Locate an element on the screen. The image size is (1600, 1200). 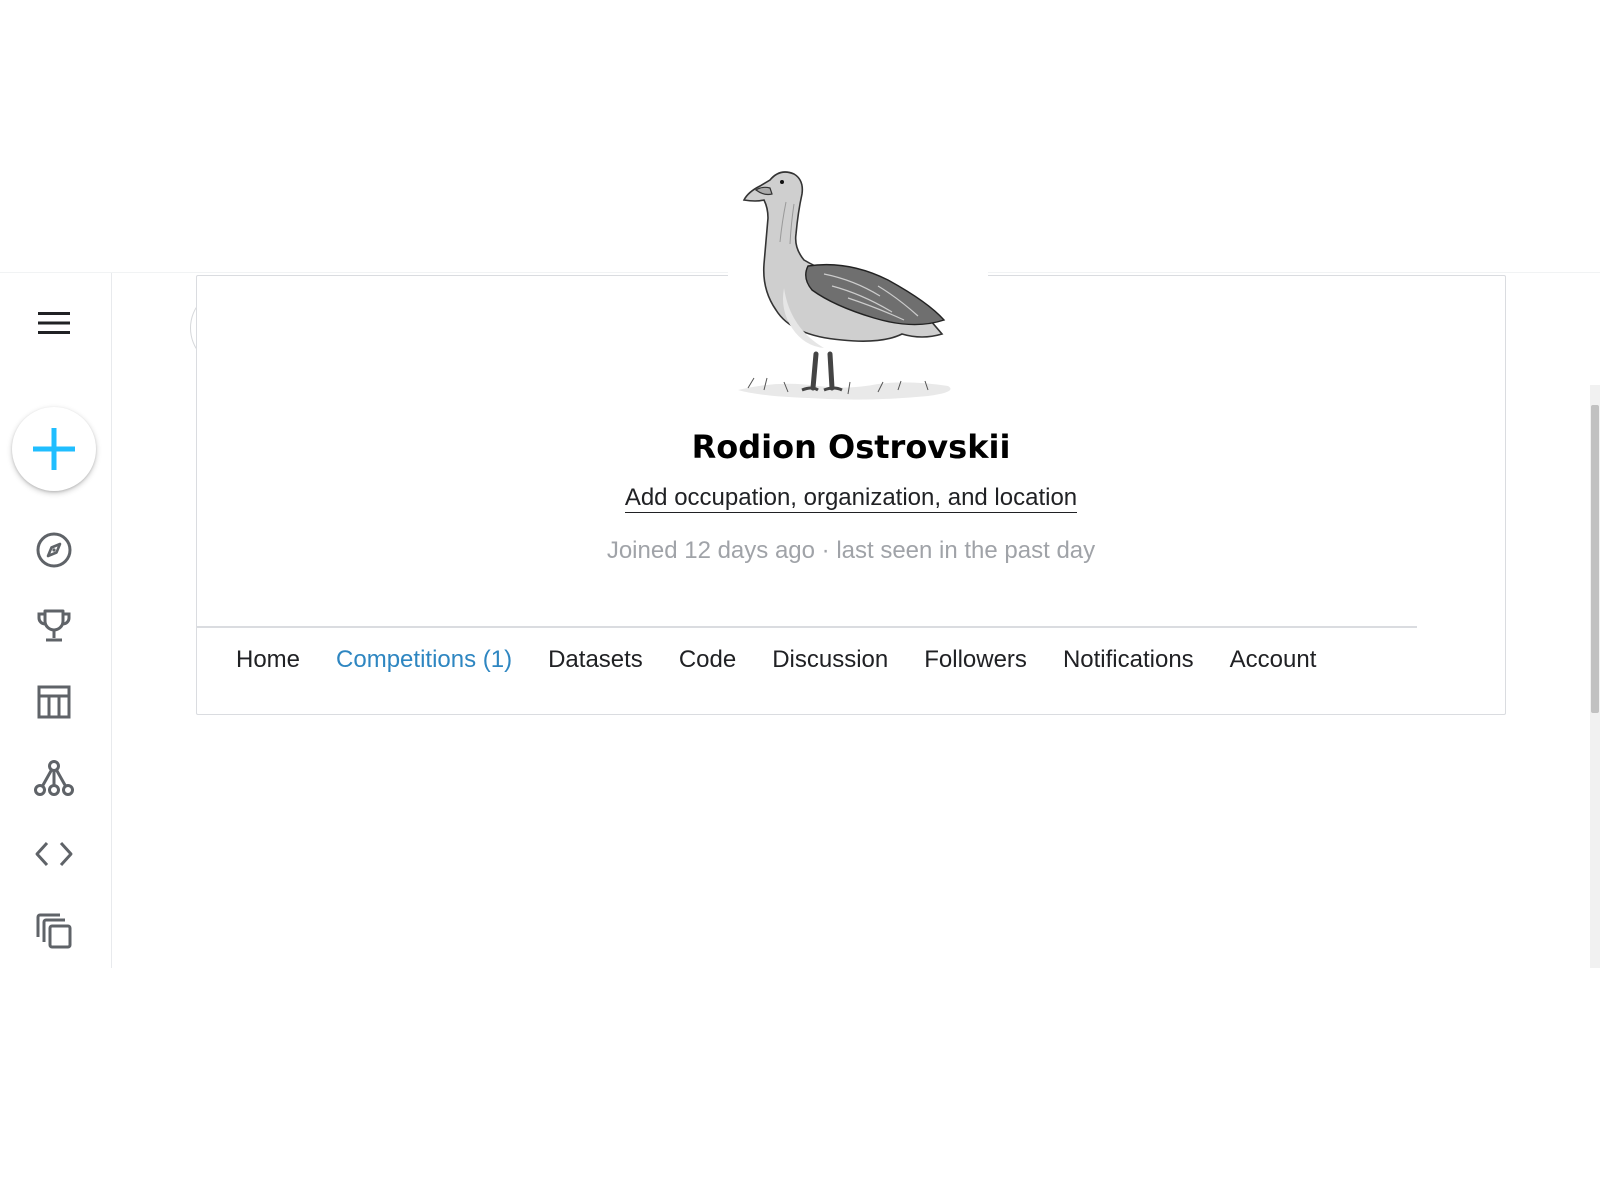
nav-code-button is located at coordinates (54, 854).